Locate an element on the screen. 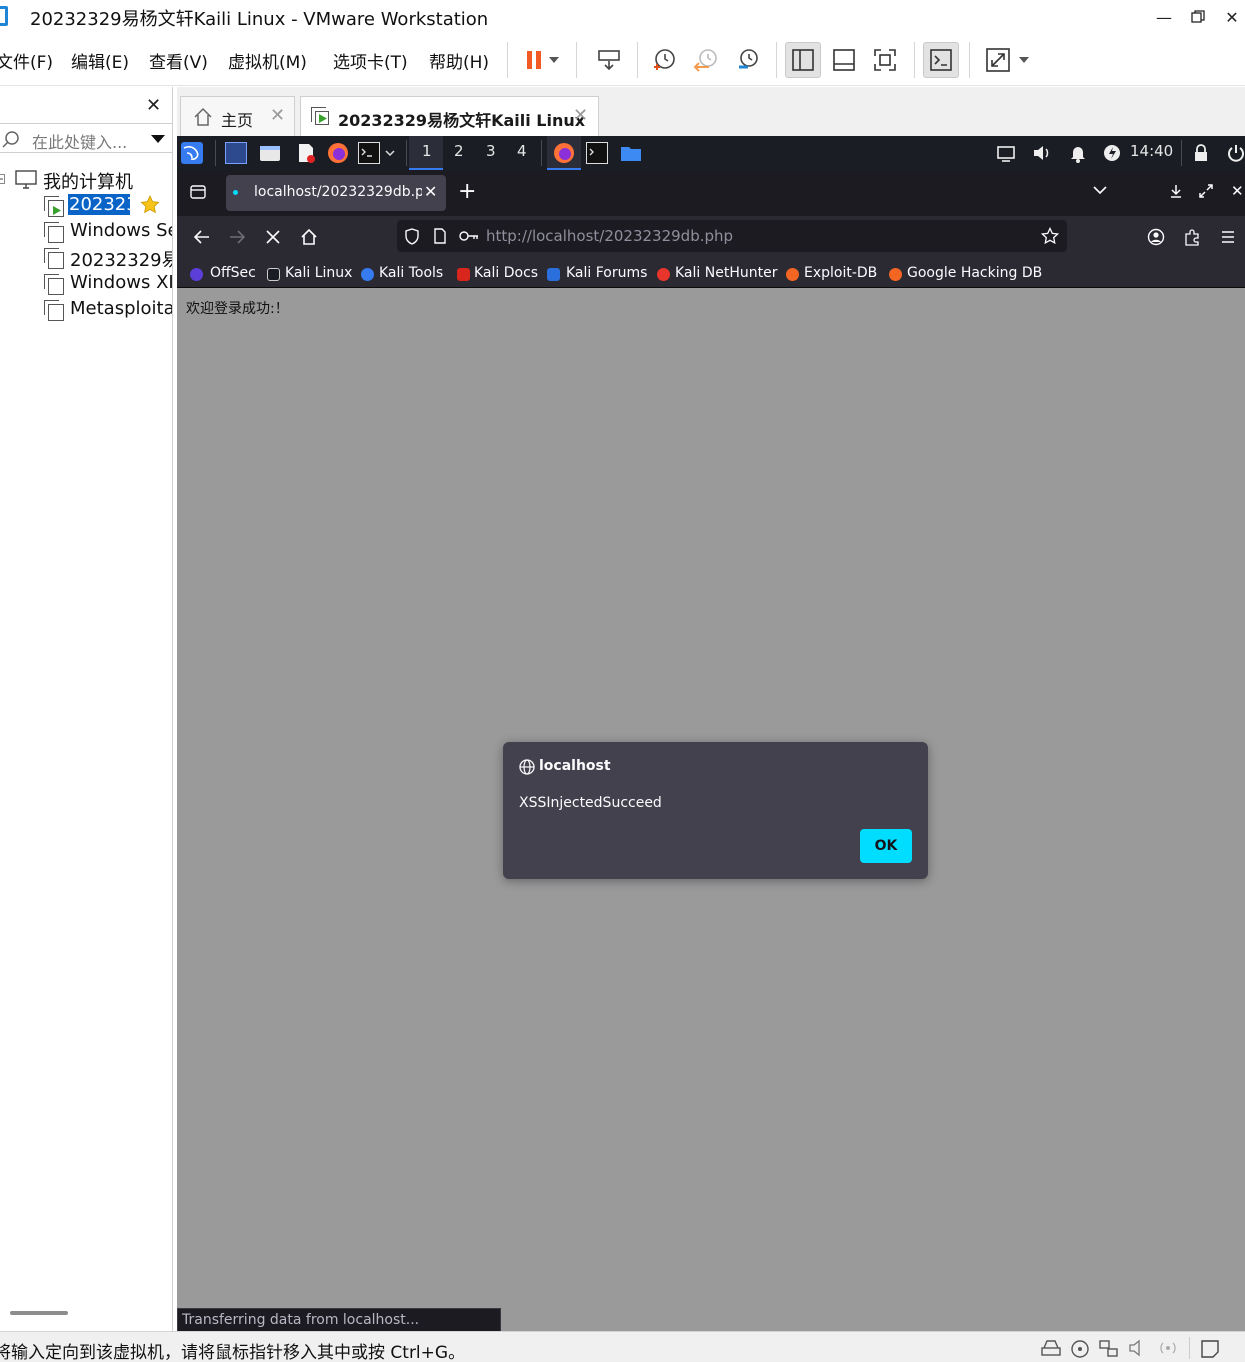 Image resolution: width=1245 pixels, height=1363 pixels. firefox-launcher-icon is located at coordinates (338, 153).